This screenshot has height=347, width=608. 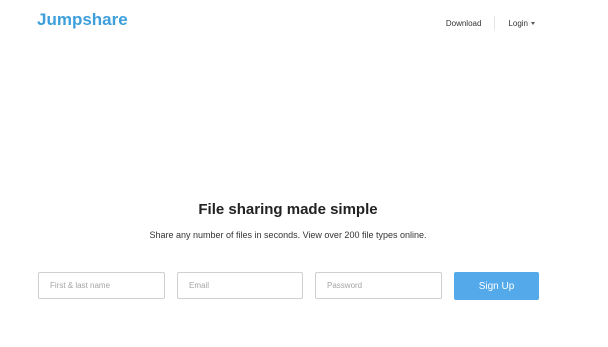 What do you see at coordinates (240, 285) in the screenshot?
I see `email-field` at bounding box center [240, 285].